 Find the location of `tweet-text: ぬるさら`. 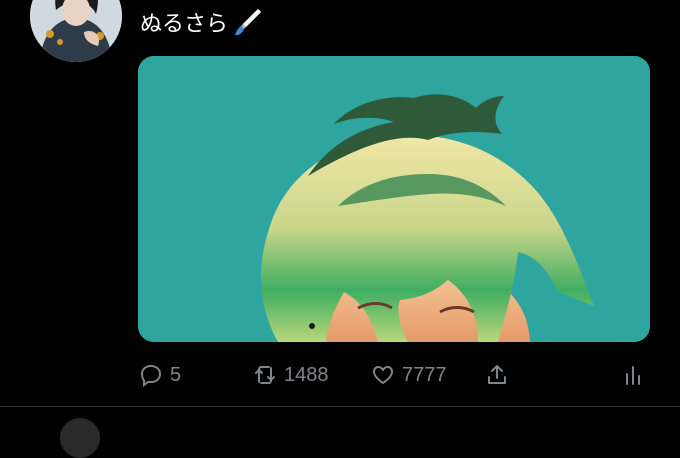

tweet-text: ぬるさら is located at coordinates (202, 22).